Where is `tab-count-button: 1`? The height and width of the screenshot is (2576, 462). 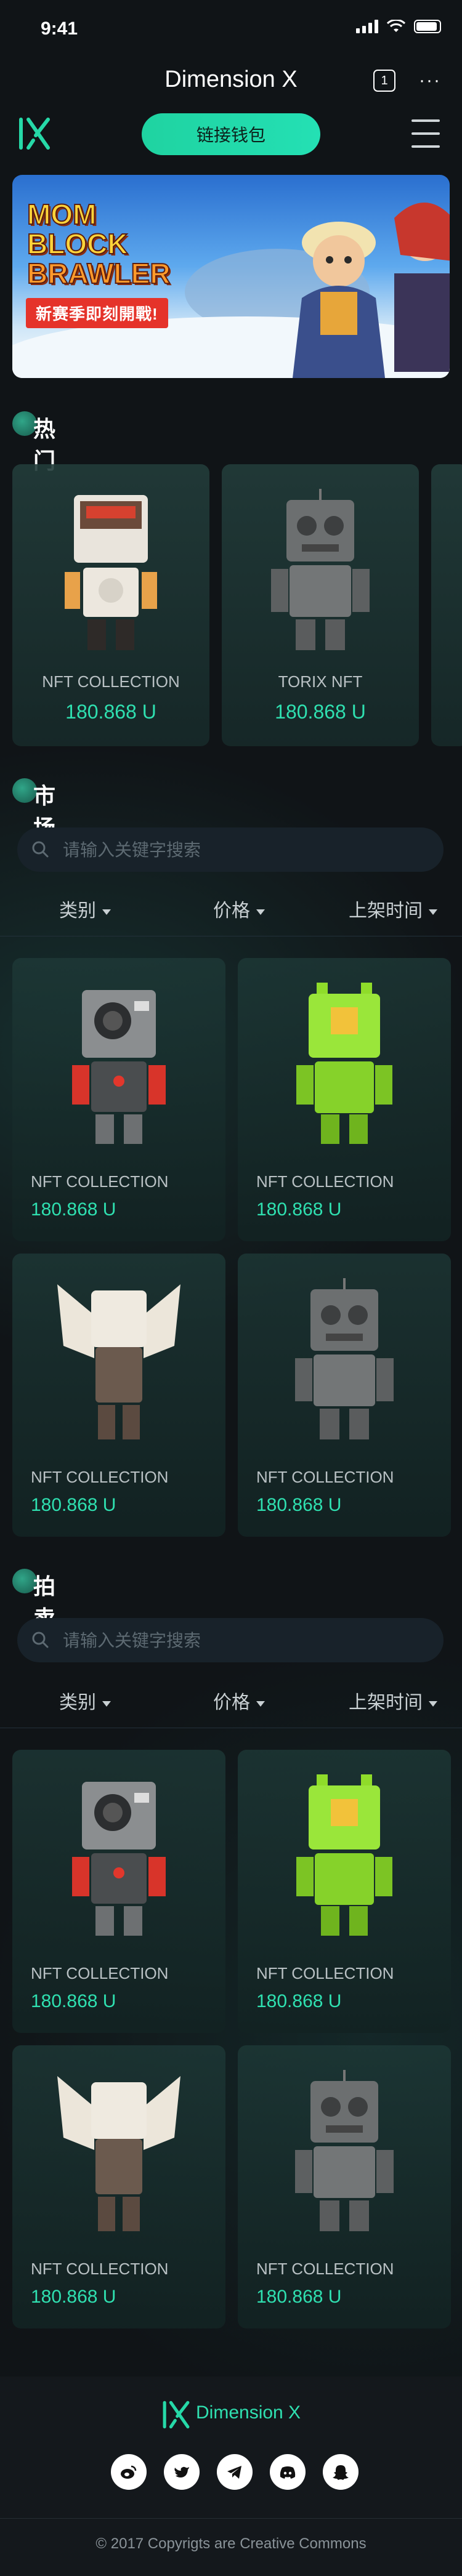
tab-count-button: 1 is located at coordinates (384, 81).